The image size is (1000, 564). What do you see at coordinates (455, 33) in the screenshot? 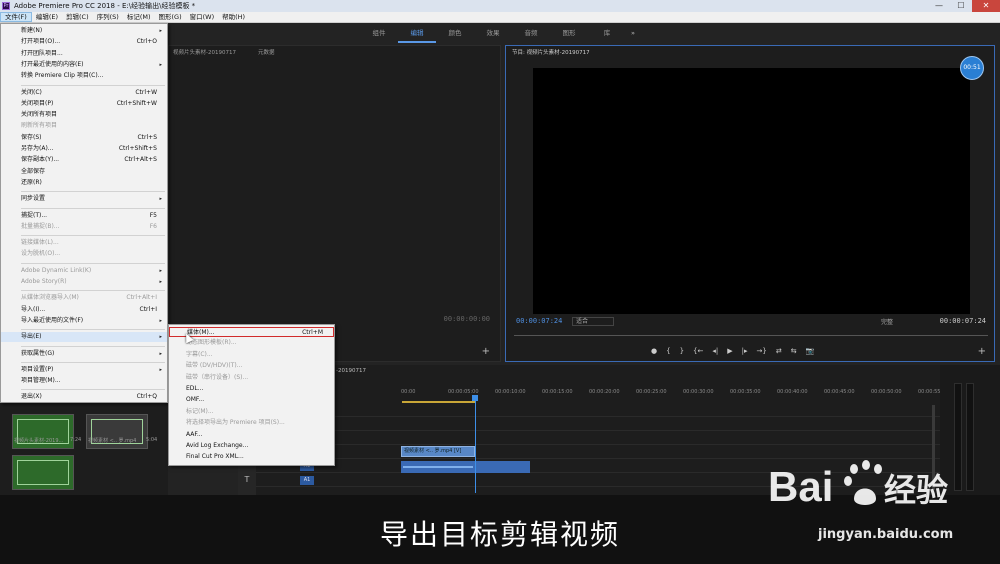
I see `workspace-tab: 颜色` at bounding box center [455, 33].